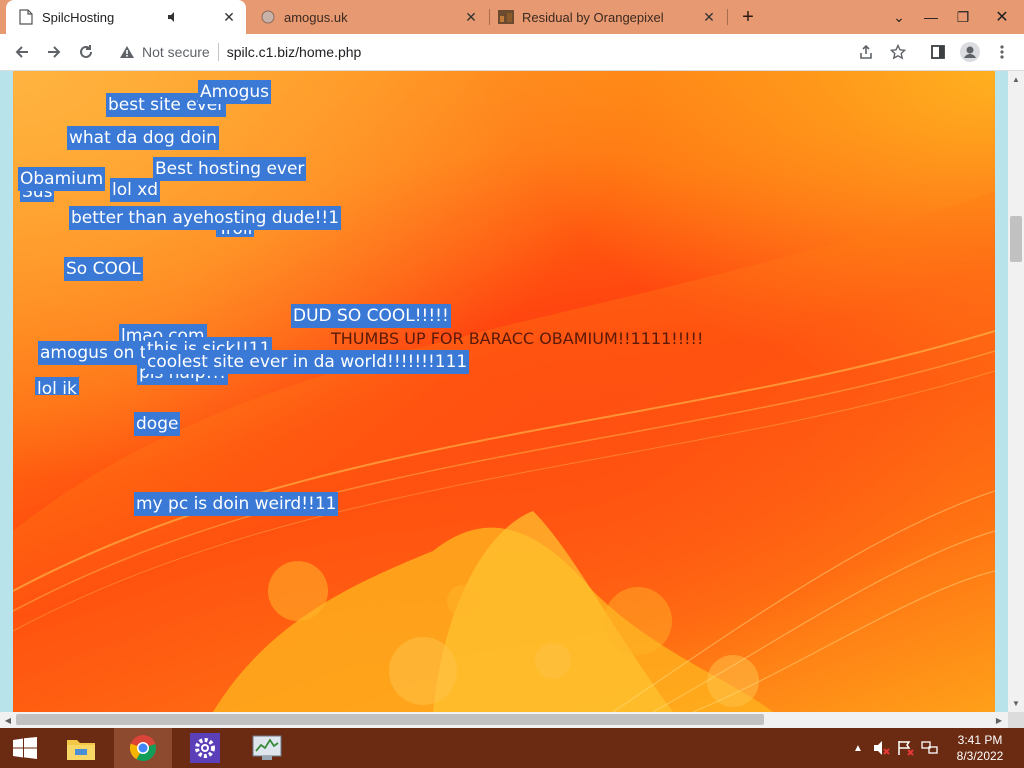  I want to click on tab-title: amogus.uk, so click(316, 17).